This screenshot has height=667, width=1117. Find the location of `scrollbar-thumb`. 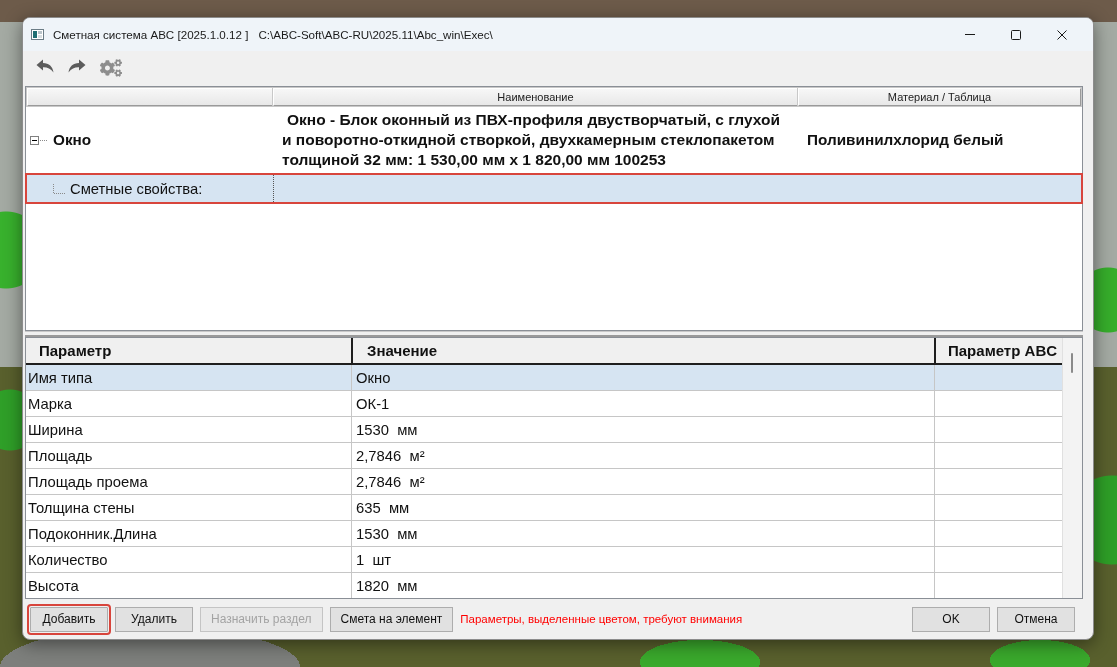

scrollbar-thumb is located at coordinates (1072, 363).